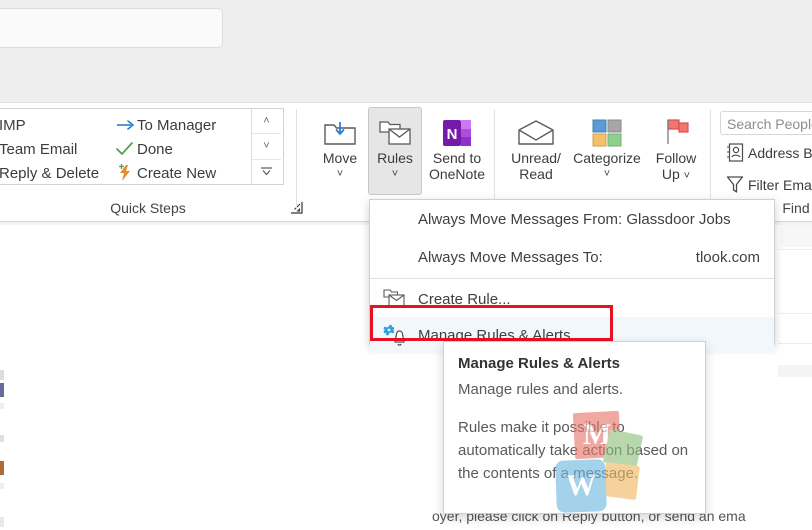 Image resolution: width=812 pixels, height=530 pixels. Describe the element at coordinates (266, 121) in the screenshot. I see `scroll-up-icon: ˄` at that location.